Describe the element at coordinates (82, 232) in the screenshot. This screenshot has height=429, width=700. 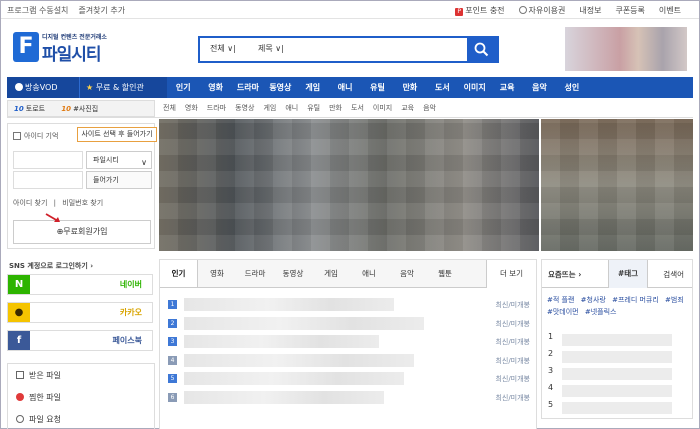
I see `free-signup-button: ⊕무료회원가입` at that location.